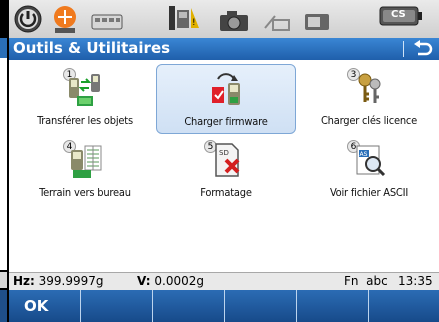 The width and height of the screenshot is (439, 322). I want to click on tile-load-firmware: Charger firmware, so click(226, 99).